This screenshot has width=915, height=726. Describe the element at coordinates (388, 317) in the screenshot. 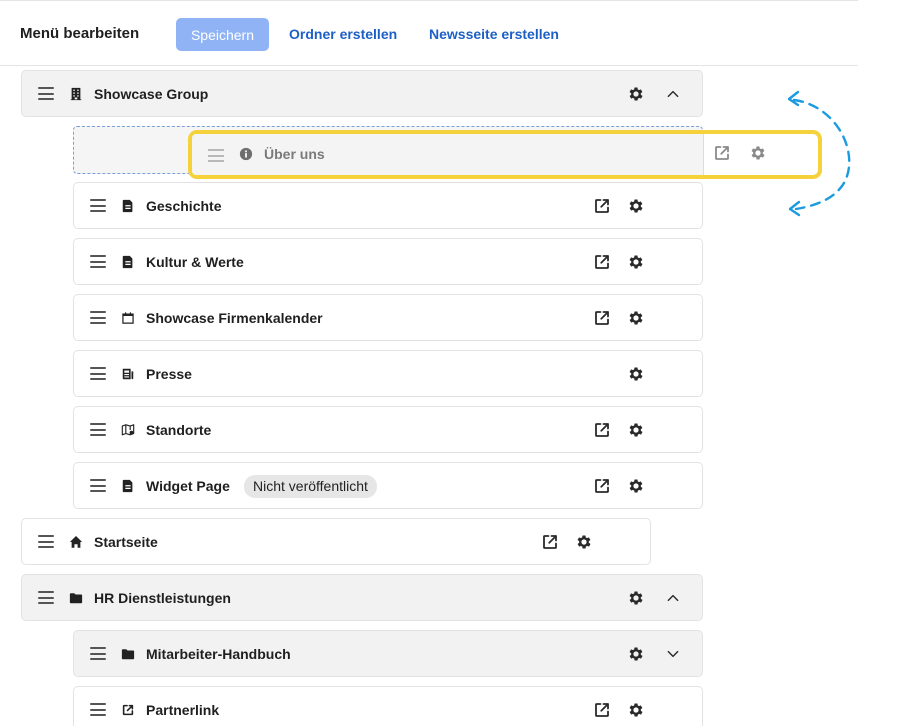

I see `menu-item-firmenkalender: Showcase Firmenkalender` at that location.